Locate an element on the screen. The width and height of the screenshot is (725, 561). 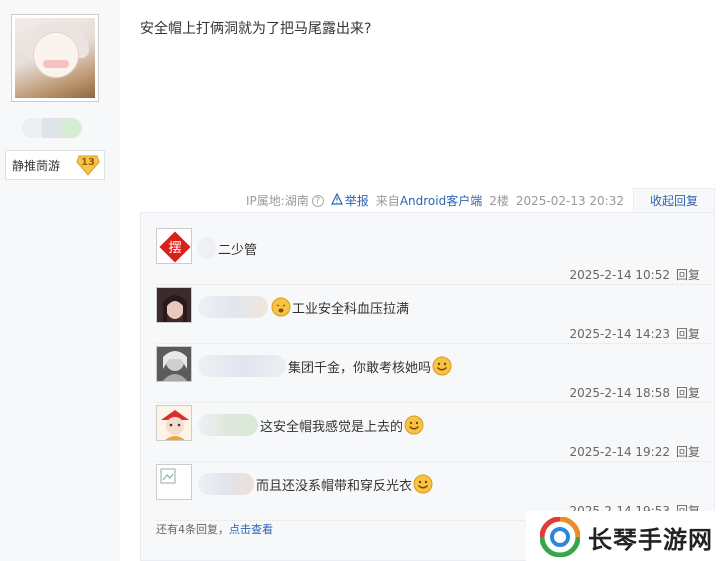
reply-time: 2025-2-14 14:23 is located at coordinates (619, 334).